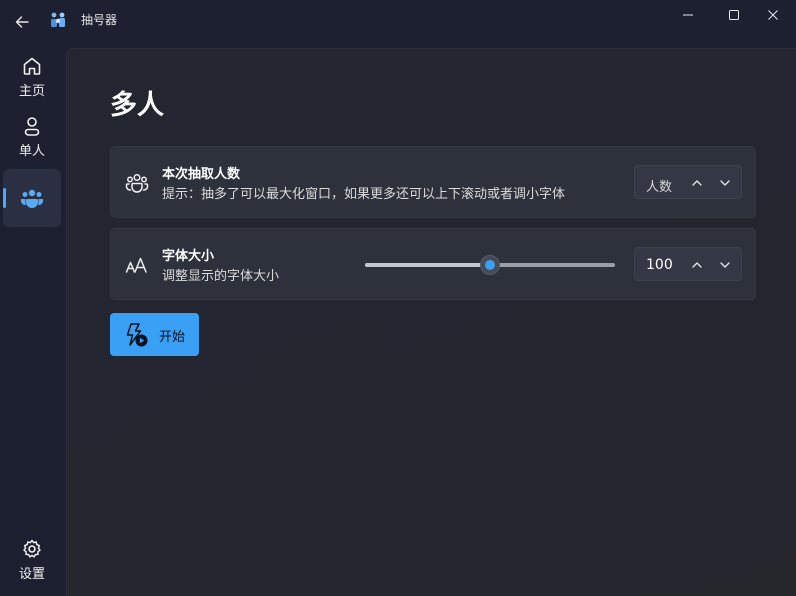  Describe the element at coordinates (99, 20) in the screenshot. I see `window-title: 抽号器` at that location.